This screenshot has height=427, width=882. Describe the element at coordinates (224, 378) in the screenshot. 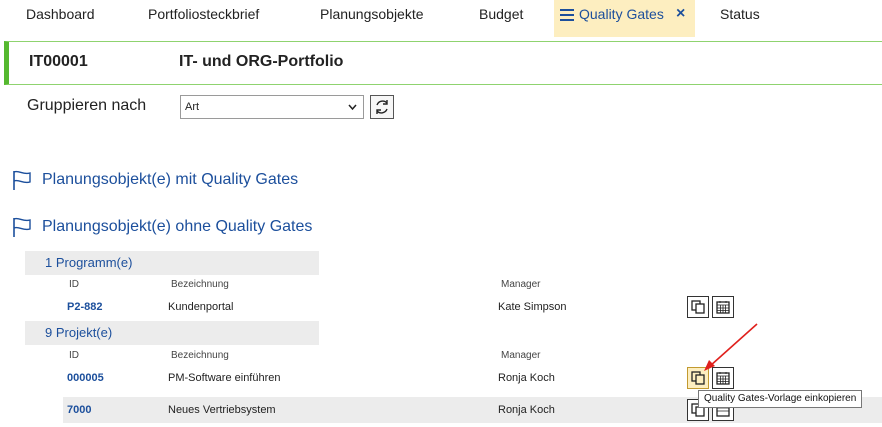

I see `row-name: PM-Software einführen` at that location.